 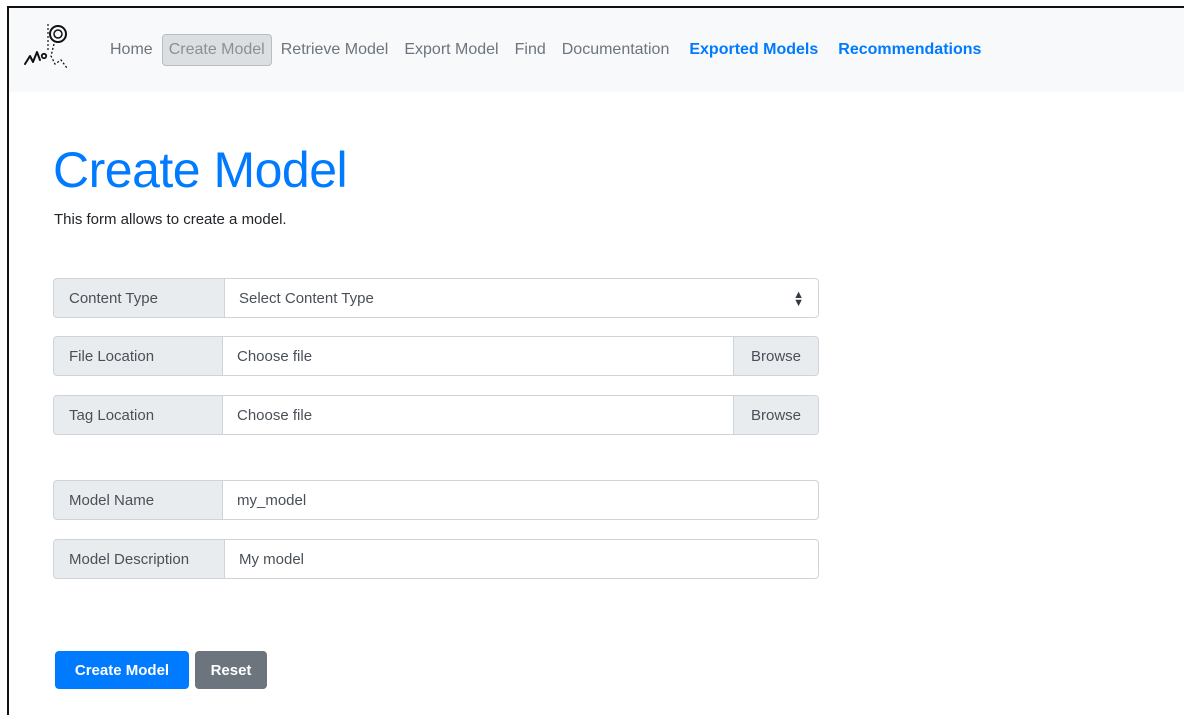 I want to click on model-description-label: Model Description, so click(x=139, y=559).